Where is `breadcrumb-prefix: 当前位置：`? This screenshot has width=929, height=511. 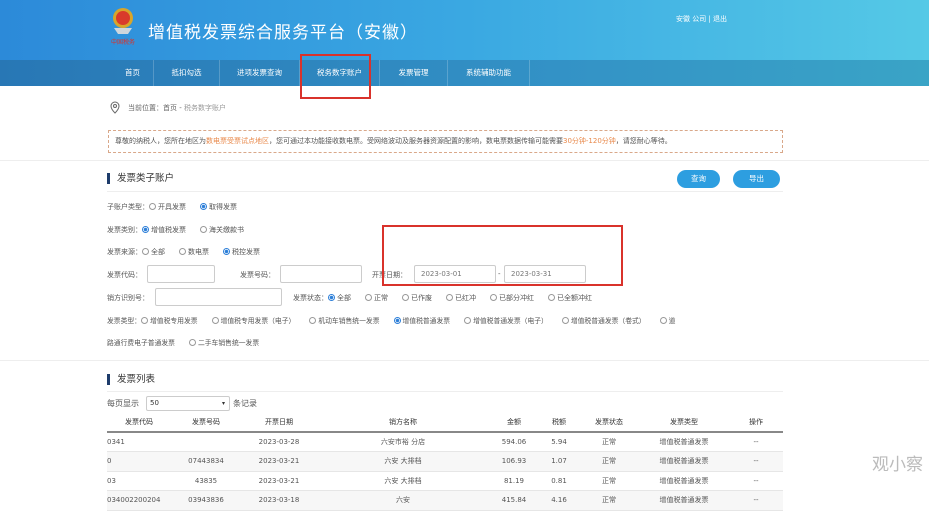
breadcrumb-prefix: 当前位置： is located at coordinates (145, 108).